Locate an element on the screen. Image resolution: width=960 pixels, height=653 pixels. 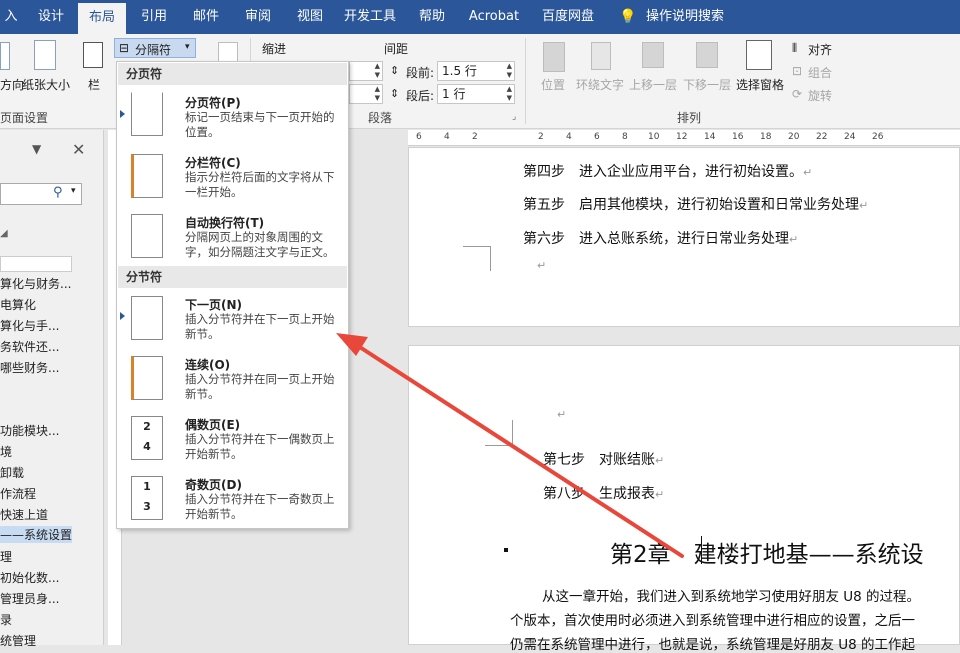
annotation-arrow is located at coordinates (510, 445).